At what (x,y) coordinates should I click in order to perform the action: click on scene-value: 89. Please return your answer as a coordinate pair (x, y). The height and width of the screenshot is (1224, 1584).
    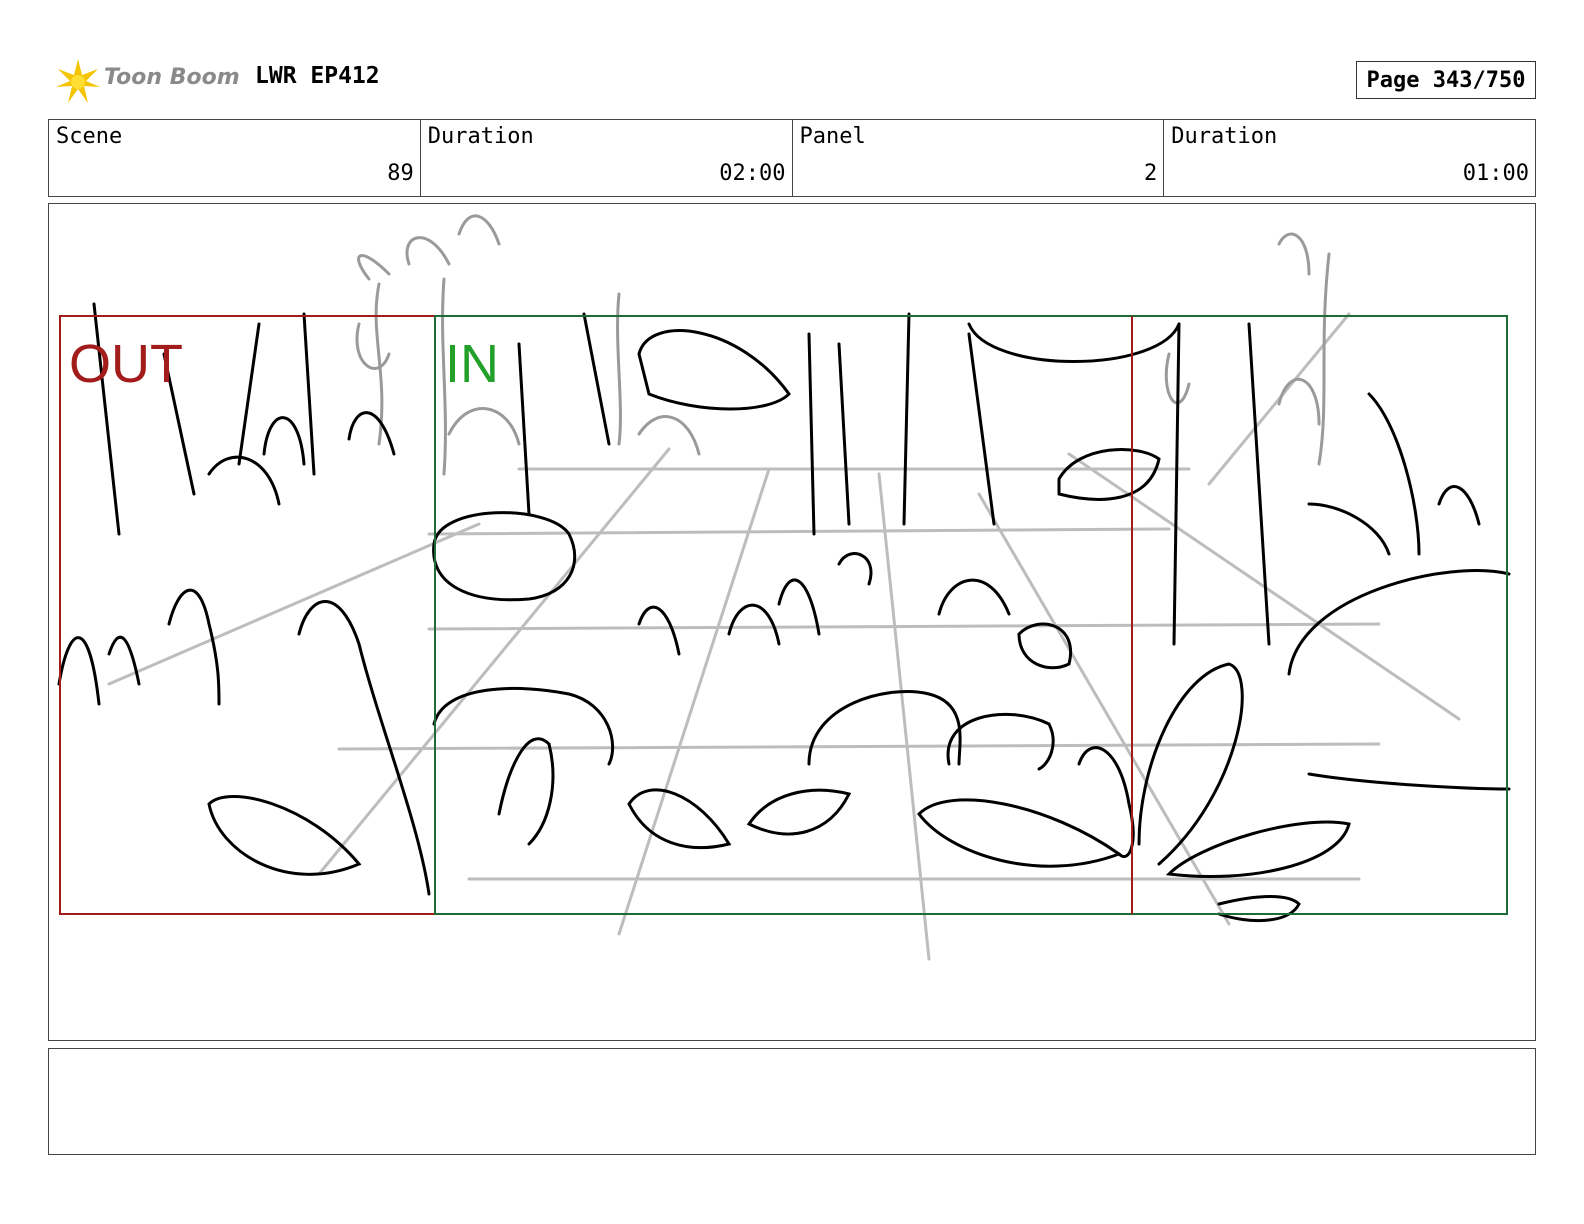
    Looking at the image, I should click on (400, 173).